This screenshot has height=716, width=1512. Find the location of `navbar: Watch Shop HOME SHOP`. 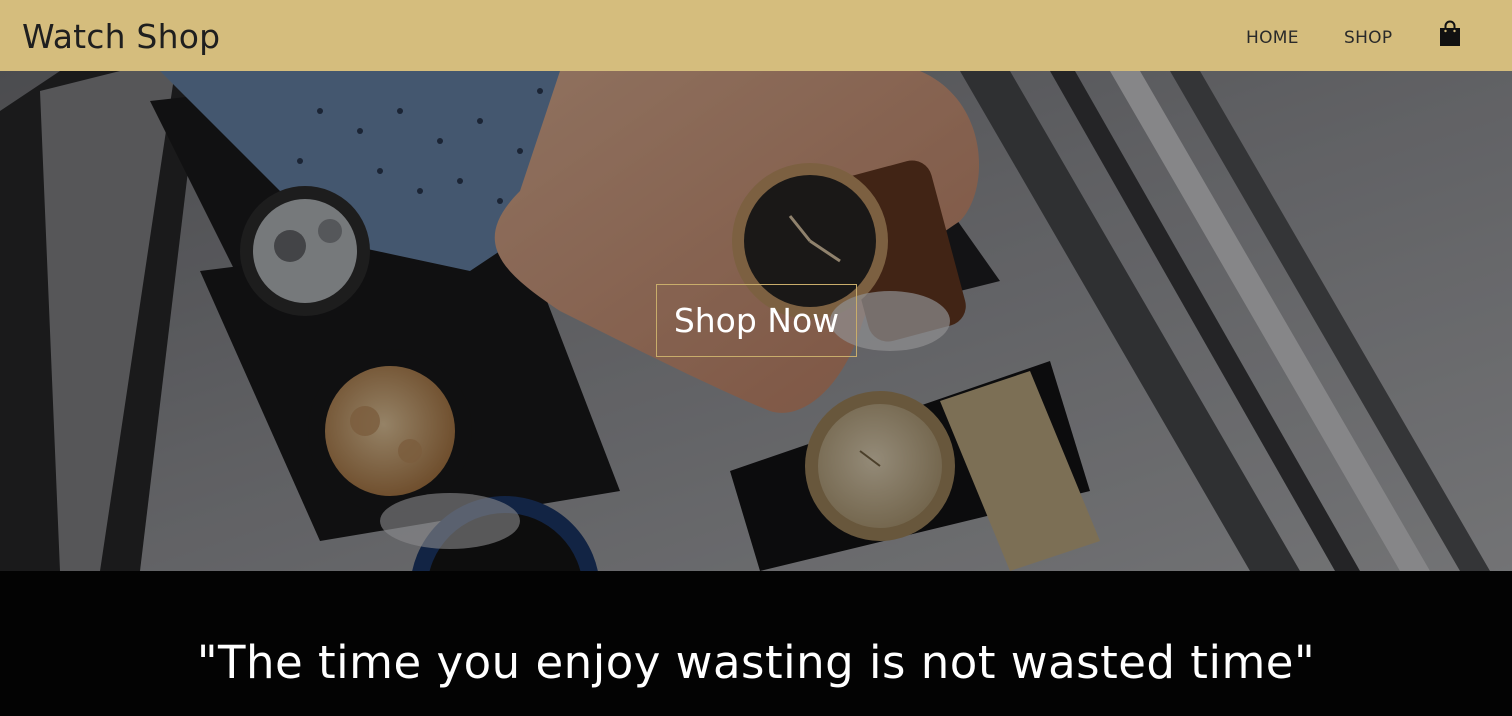

navbar: Watch Shop HOME SHOP is located at coordinates (756, 35).